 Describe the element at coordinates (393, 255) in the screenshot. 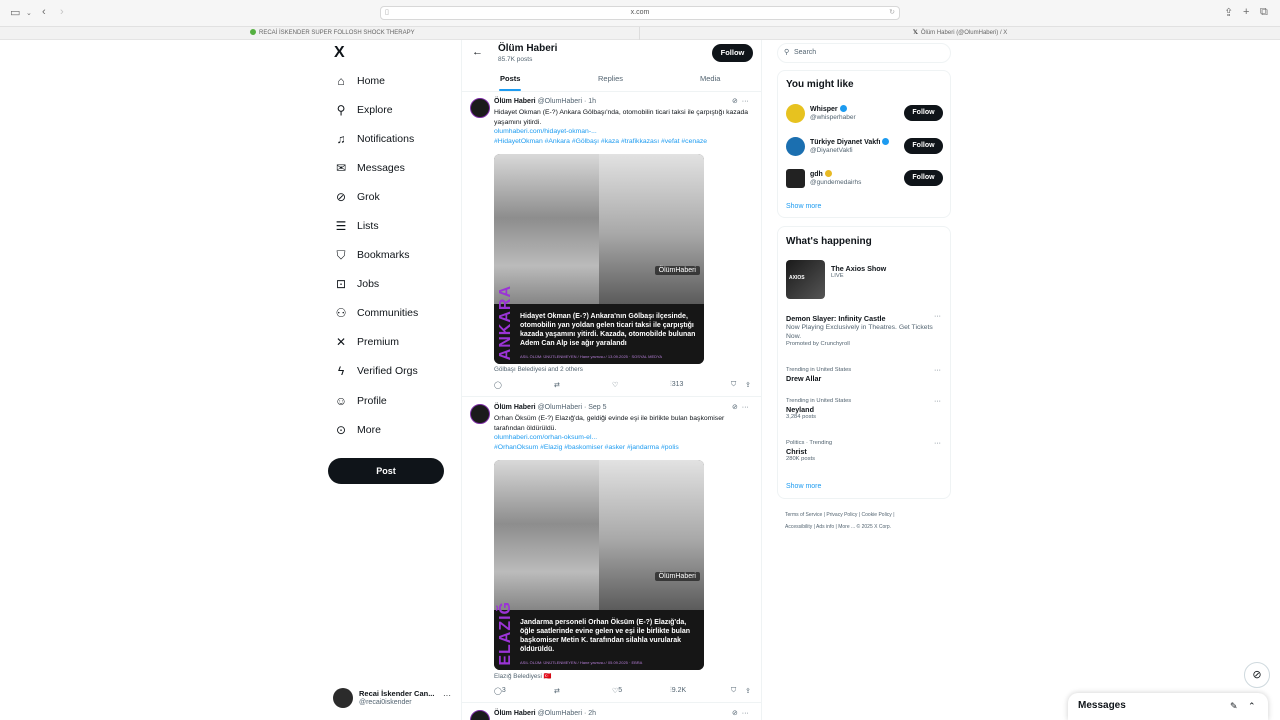

I see `nav-bookmarks: ⛉ Bookmarks` at that location.